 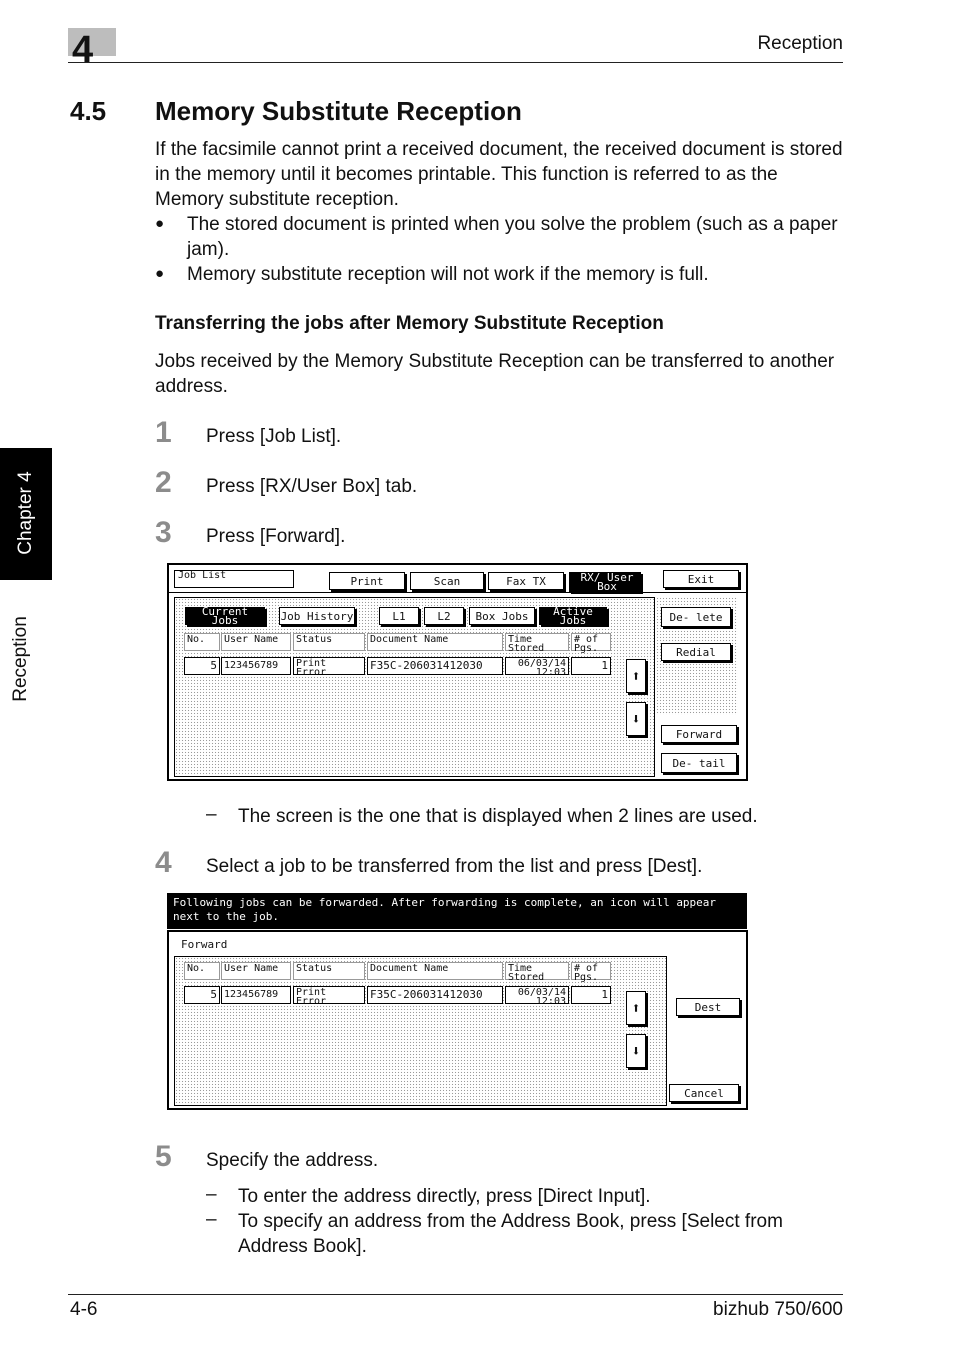 What do you see at coordinates (696, 617) in the screenshot?
I see `delete-button: De- lete` at bounding box center [696, 617].